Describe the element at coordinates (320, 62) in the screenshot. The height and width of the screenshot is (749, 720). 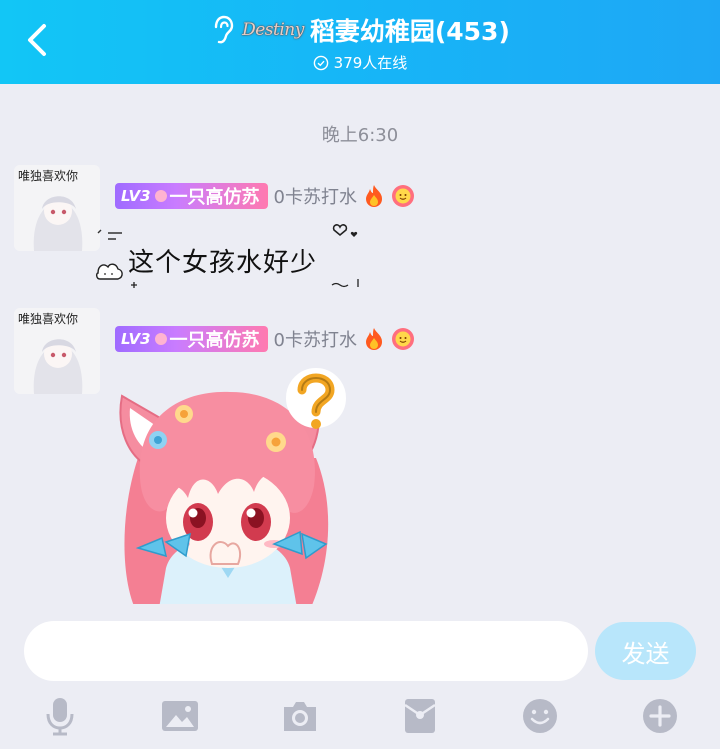
I see `check-circle-icon` at that location.